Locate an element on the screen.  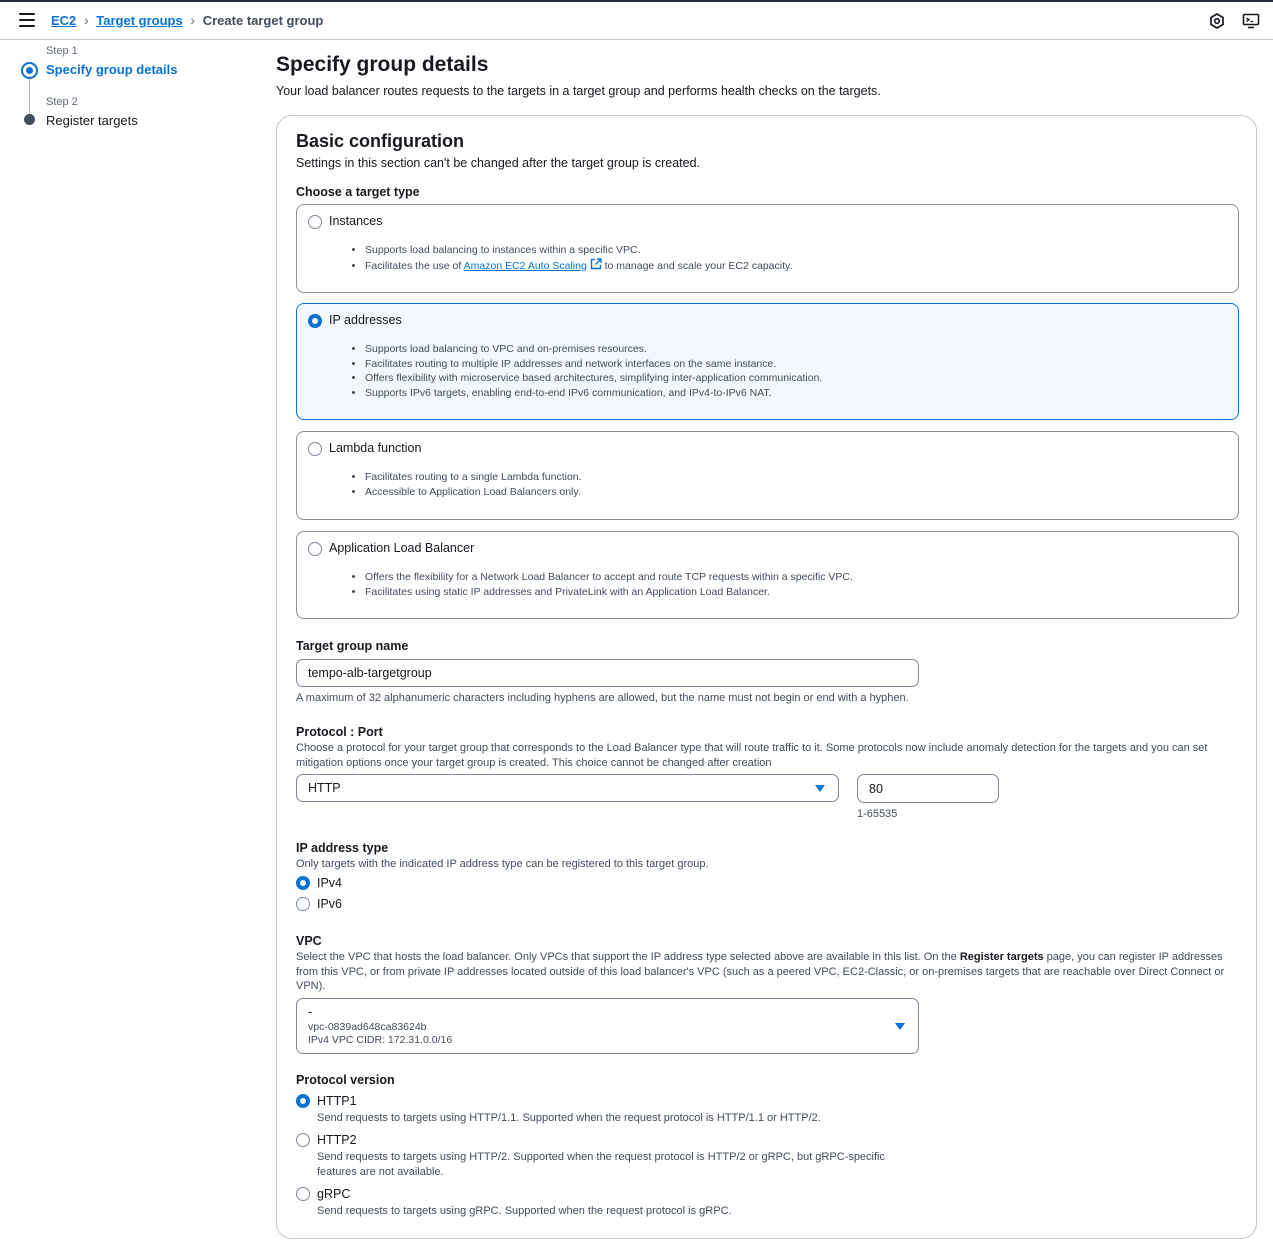
http2-label: HTTP2 is located at coordinates (337, 1140).